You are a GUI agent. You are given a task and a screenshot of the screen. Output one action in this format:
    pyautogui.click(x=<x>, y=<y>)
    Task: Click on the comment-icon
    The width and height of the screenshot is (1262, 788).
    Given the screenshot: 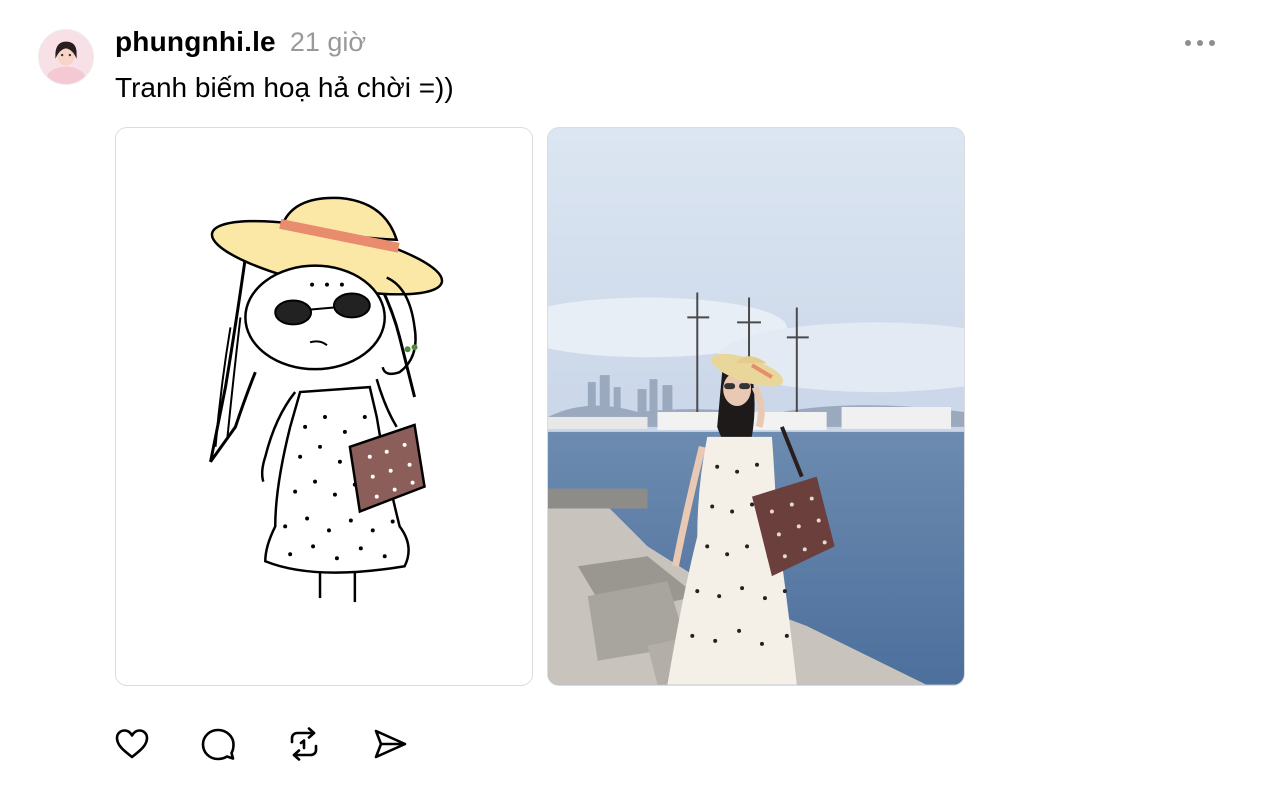 What is the action you would take?
    pyautogui.click(x=218, y=744)
    